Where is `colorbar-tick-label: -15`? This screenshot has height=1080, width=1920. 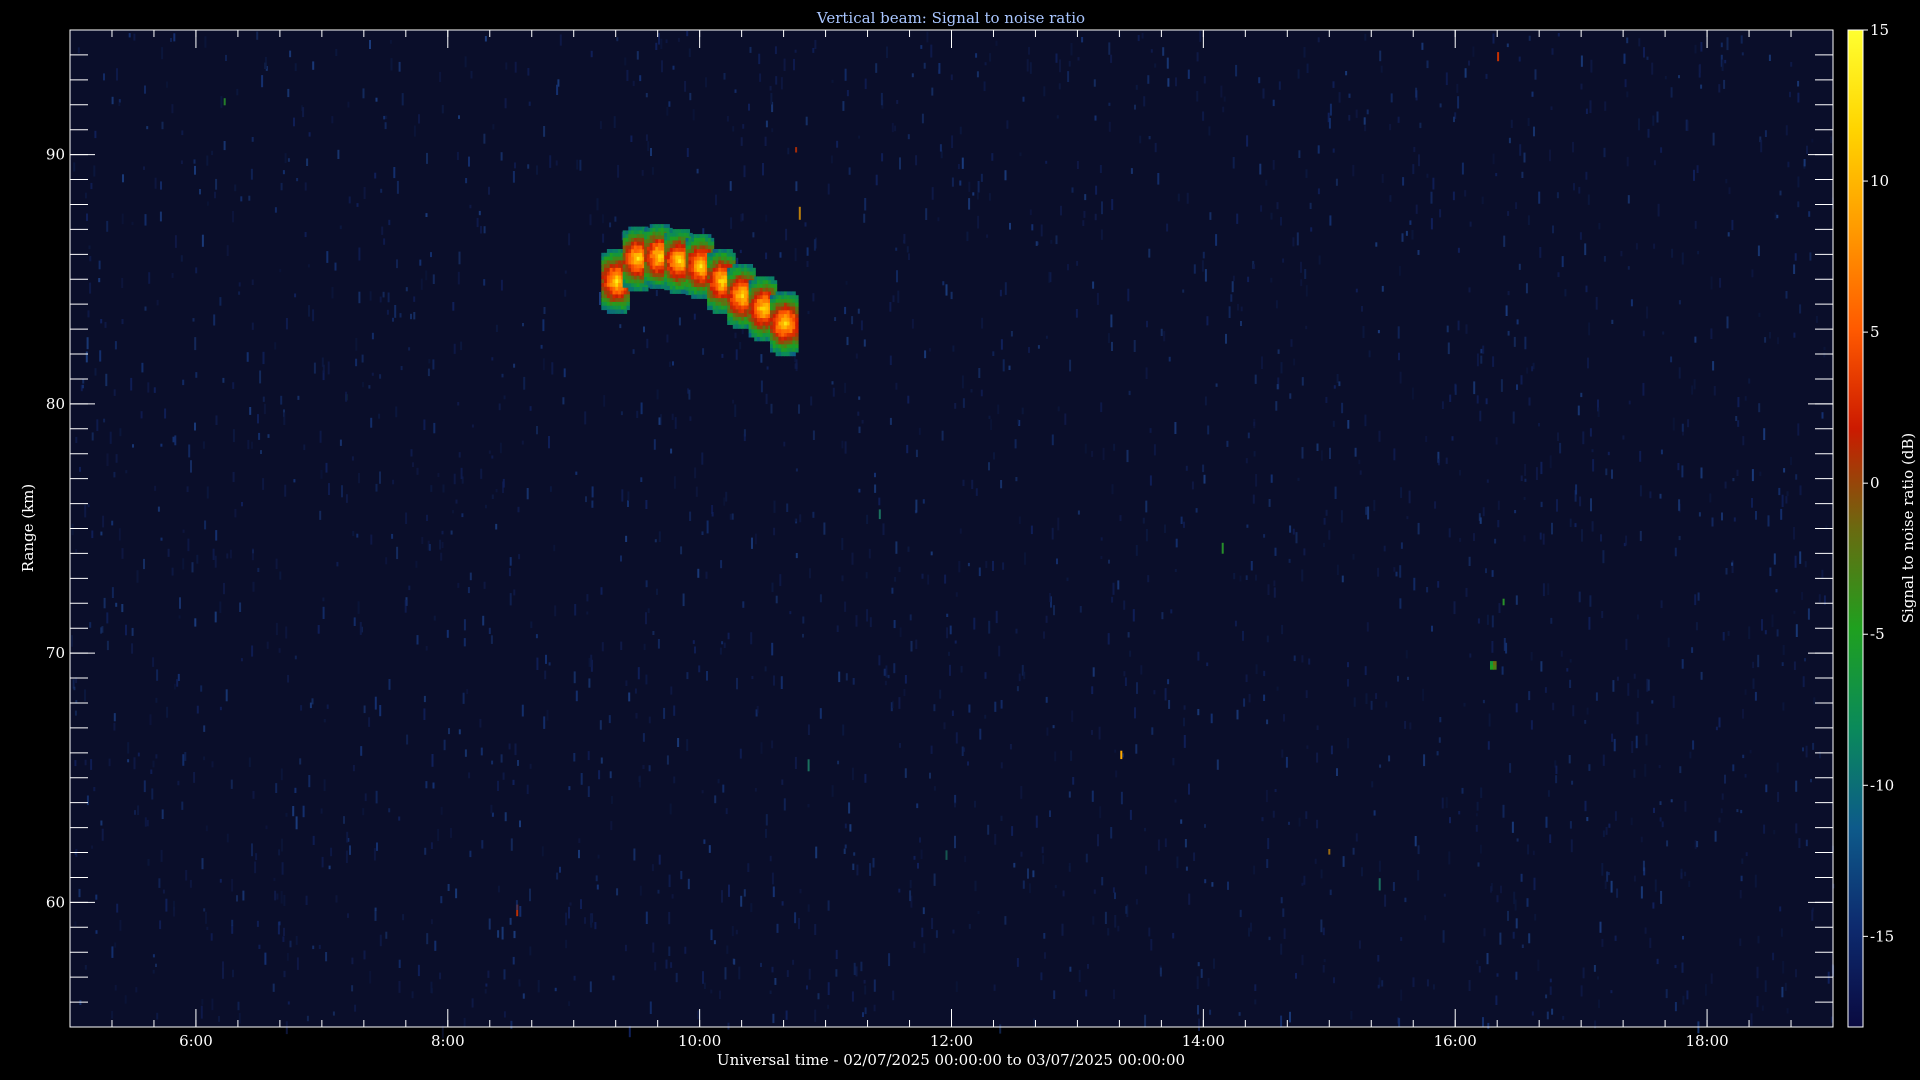
colorbar-tick-label: -15 is located at coordinates (1882, 936).